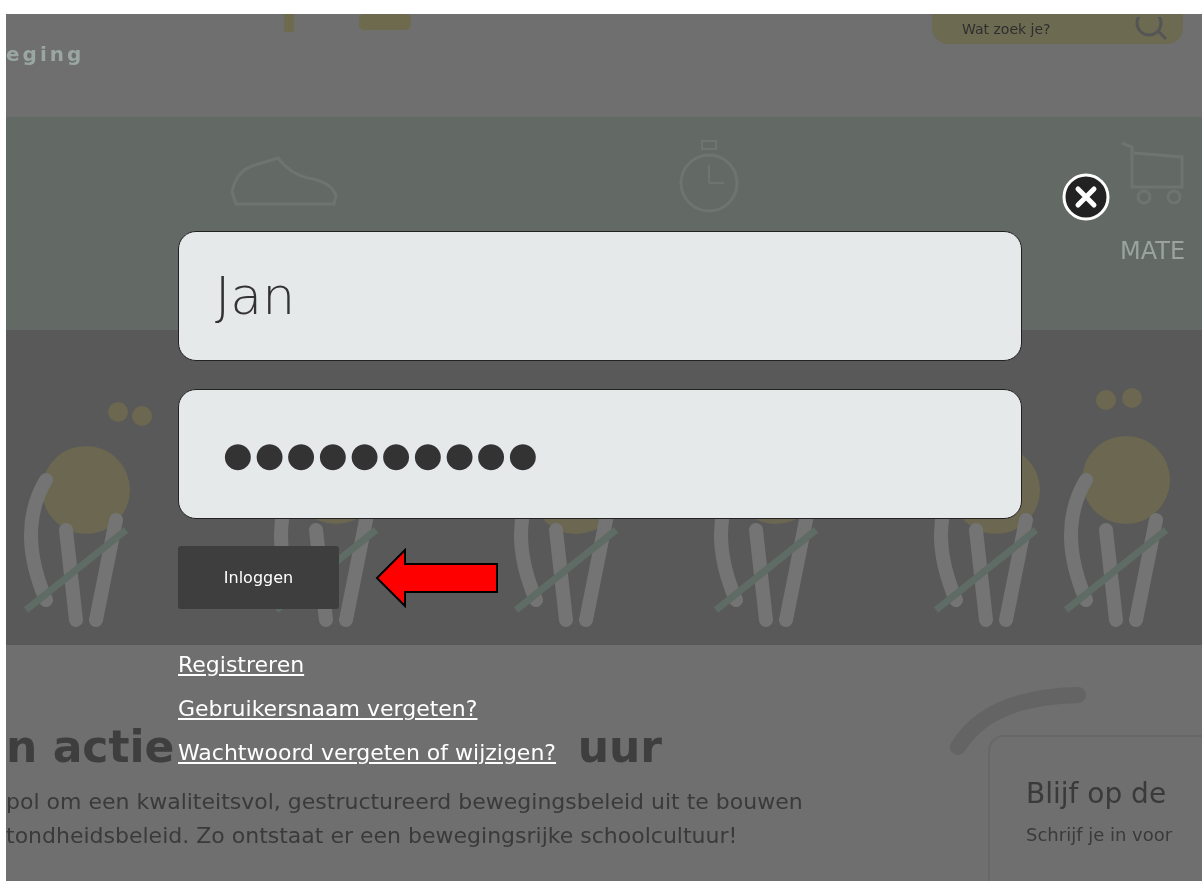 The image size is (1202, 881). I want to click on text-link: Registreren, so click(241, 665).